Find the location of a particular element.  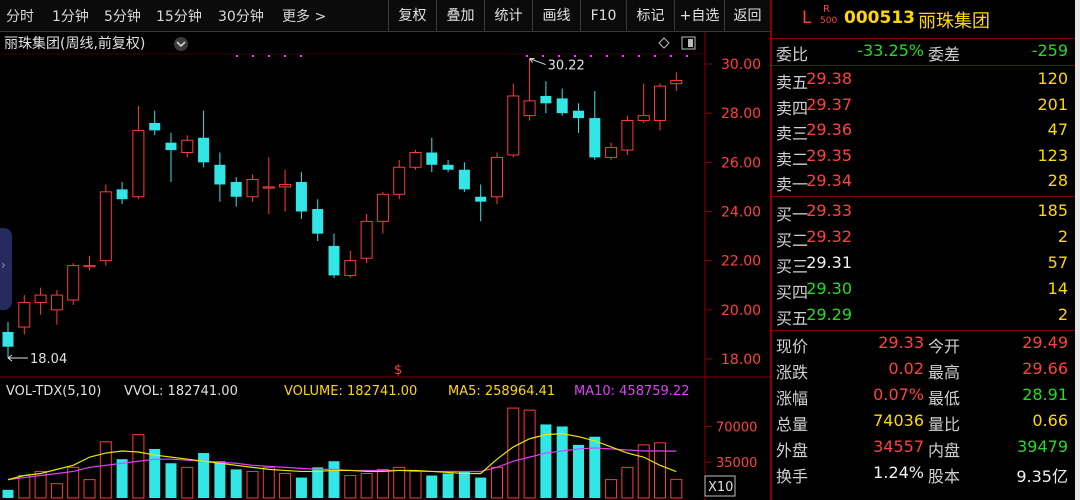

period-1min: 1分钟 is located at coordinates (70, 16).